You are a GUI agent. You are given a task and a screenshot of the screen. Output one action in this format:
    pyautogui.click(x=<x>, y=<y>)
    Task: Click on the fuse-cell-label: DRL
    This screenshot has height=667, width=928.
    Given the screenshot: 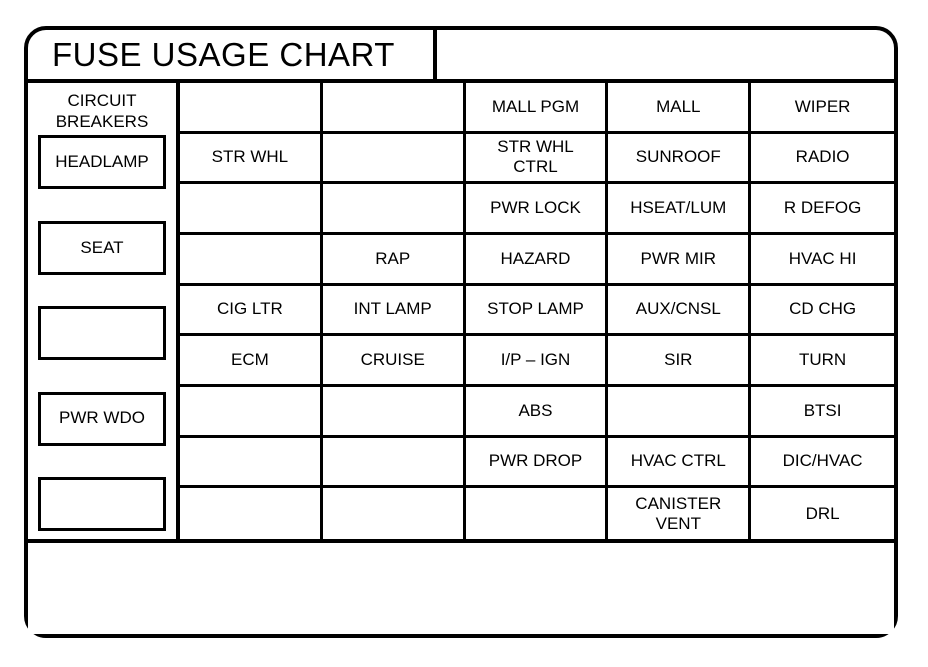 What is the action you would take?
    pyautogui.click(x=822, y=513)
    